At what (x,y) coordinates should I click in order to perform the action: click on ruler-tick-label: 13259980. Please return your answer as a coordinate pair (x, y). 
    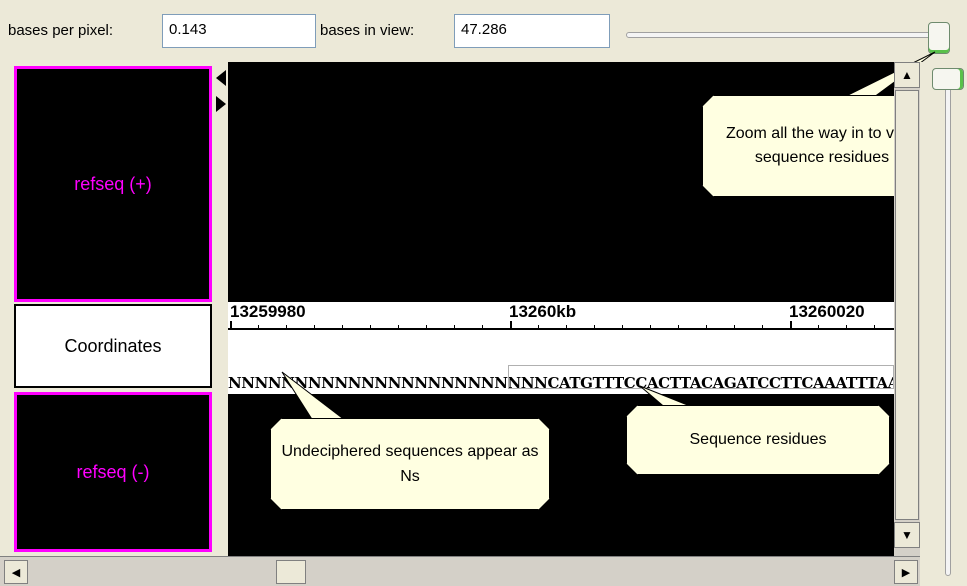
    Looking at the image, I should click on (268, 311).